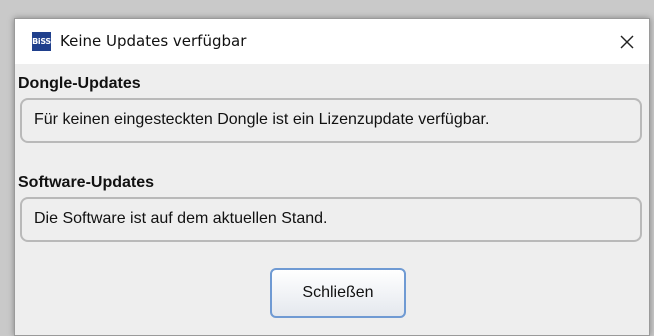 The height and width of the screenshot is (336, 654). Describe the element at coordinates (86, 182) in the screenshot. I see `software-updates-heading: Software-Updates` at that location.